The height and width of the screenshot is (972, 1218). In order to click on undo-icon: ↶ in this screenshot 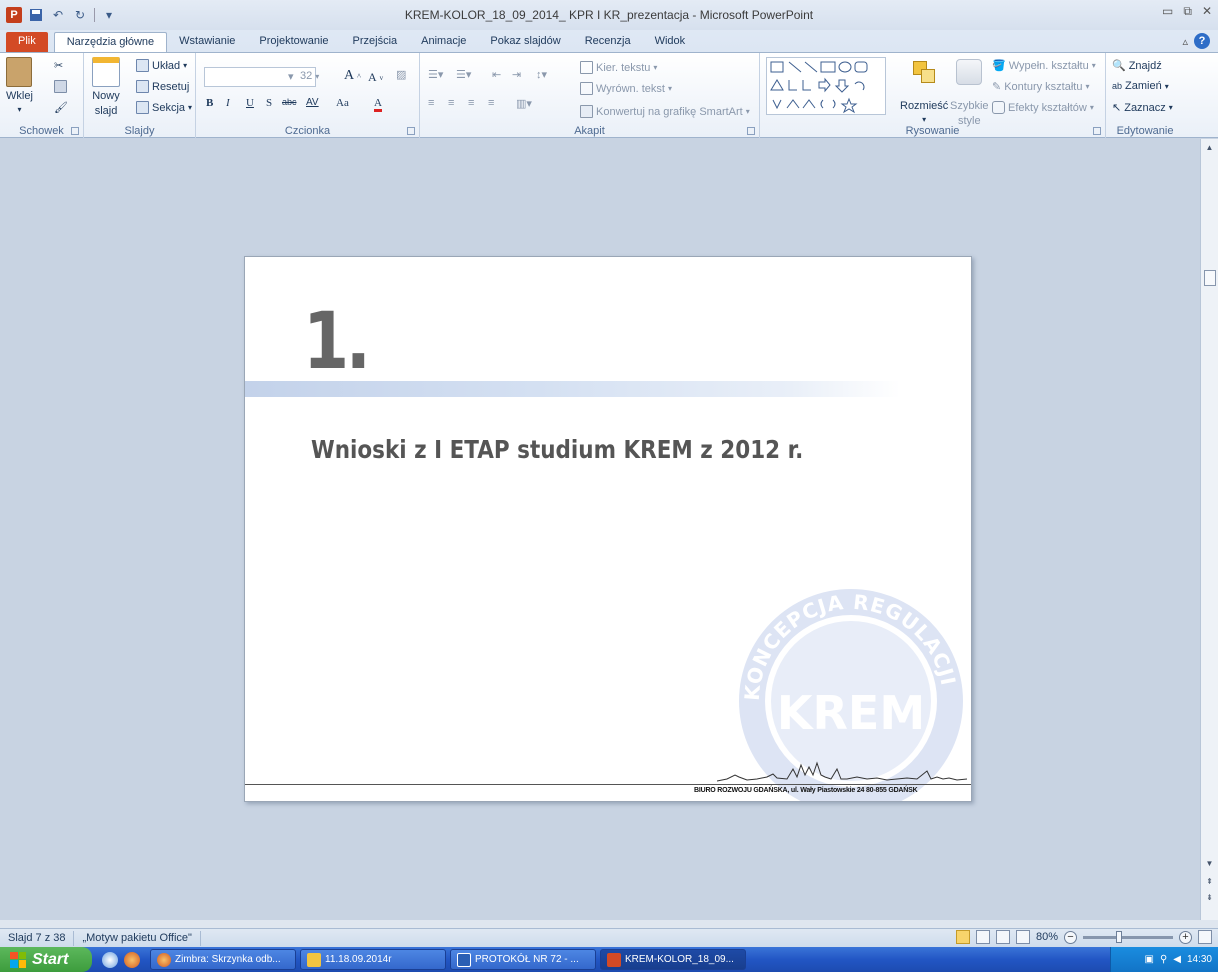, I will do `click(58, 15)`.